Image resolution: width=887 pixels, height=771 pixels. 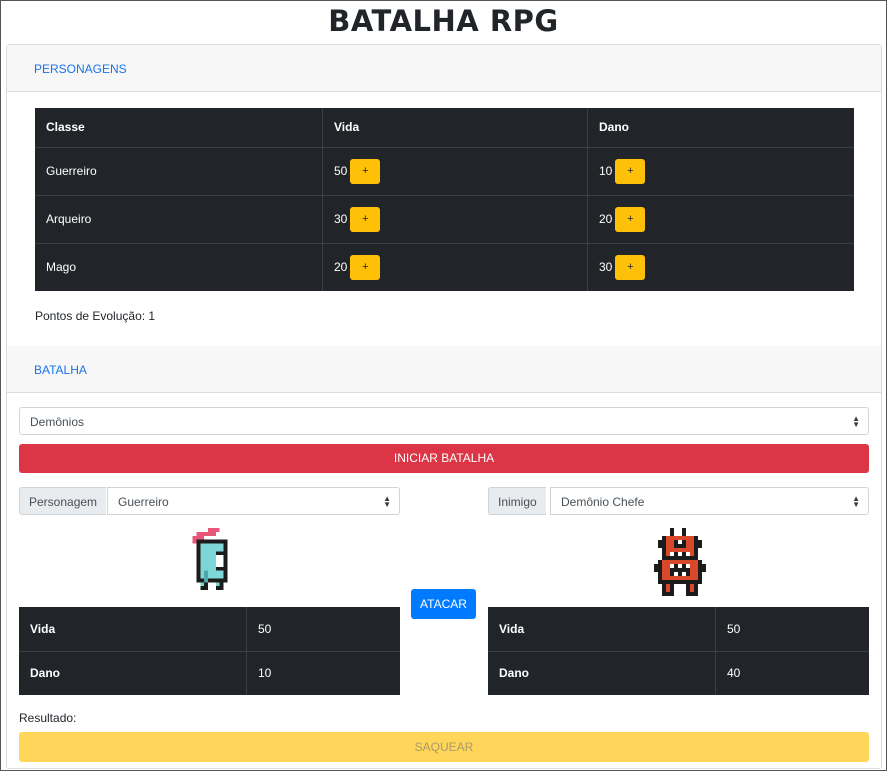 What do you see at coordinates (680, 562) in the screenshot?
I see `demon-sprite-icon` at bounding box center [680, 562].